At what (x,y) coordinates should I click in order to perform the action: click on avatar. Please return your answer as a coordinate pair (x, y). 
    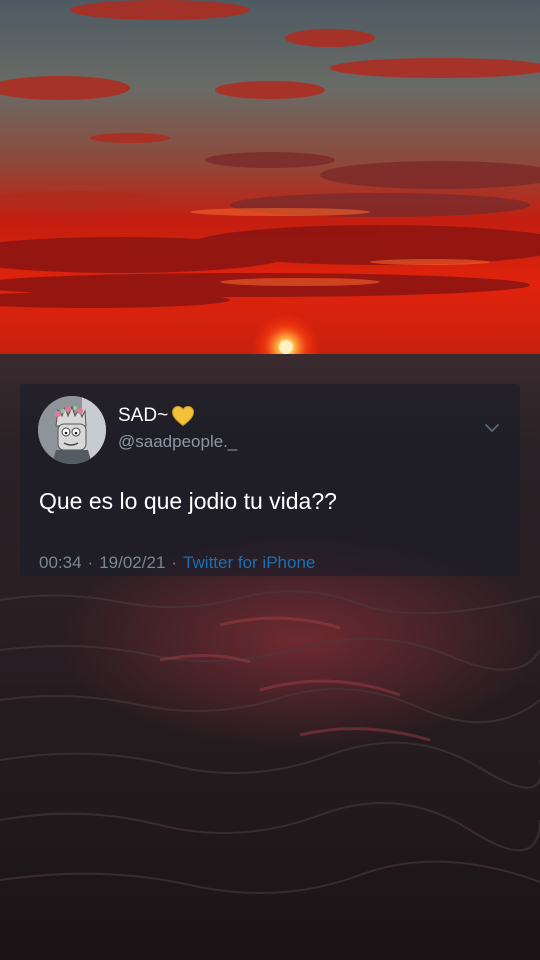
    Looking at the image, I should click on (72, 430).